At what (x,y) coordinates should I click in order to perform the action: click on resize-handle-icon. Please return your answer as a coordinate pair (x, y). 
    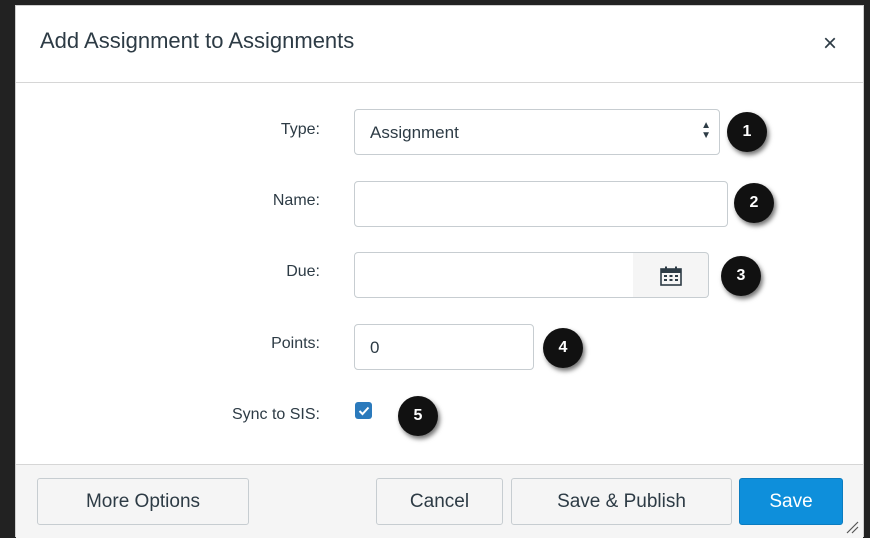
    Looking at the image, I should click on (852, 527).